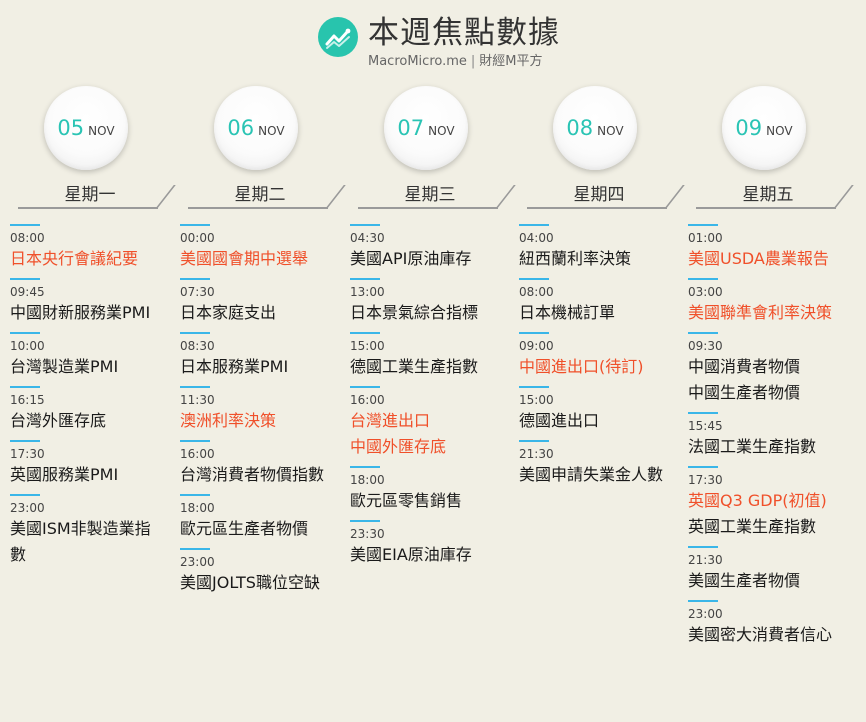  What do you see at coordinates (758, 258) in the screenshot?
I see `event-name-line: 美國USDA農業報告` at bounding box center [758, 258].